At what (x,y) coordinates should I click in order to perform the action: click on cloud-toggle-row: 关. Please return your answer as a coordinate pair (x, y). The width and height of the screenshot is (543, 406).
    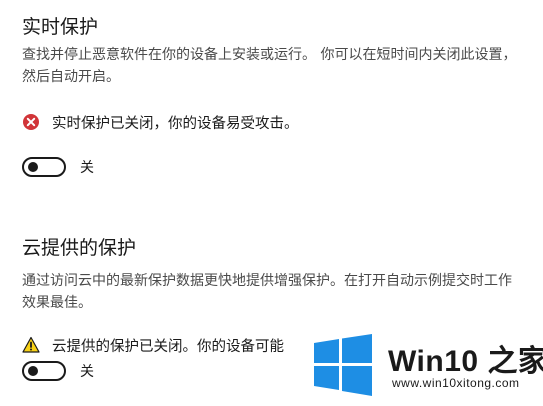
    Looking at the image, I should click on (58, 371).